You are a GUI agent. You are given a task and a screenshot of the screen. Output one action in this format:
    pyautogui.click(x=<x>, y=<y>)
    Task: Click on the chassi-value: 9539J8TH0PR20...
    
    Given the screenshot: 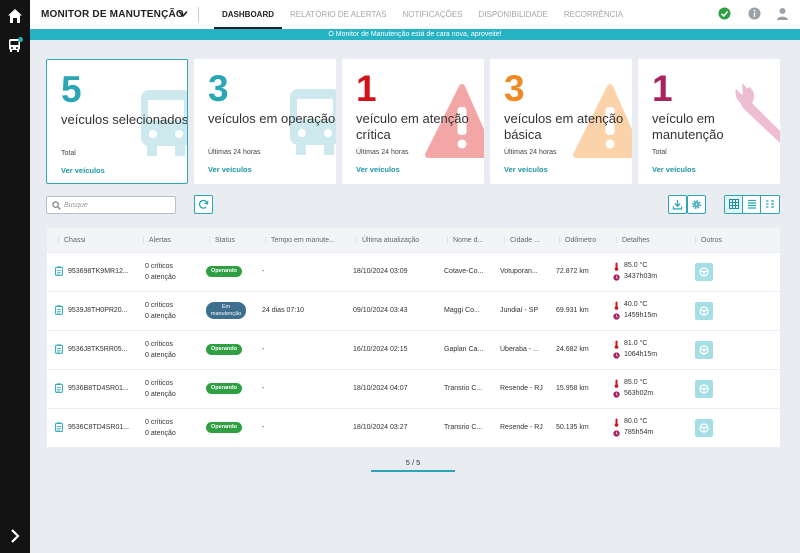 What is the action you would take?
    pyautogui.click(x=98, y=310)
    